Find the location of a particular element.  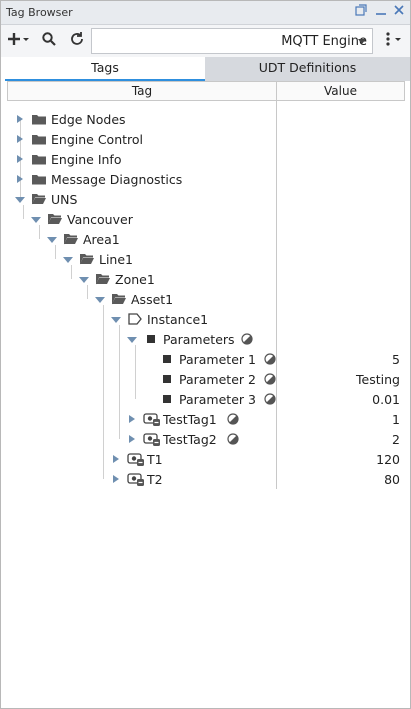

title-bar: Tag Browser is located at coordinates (205, 13).